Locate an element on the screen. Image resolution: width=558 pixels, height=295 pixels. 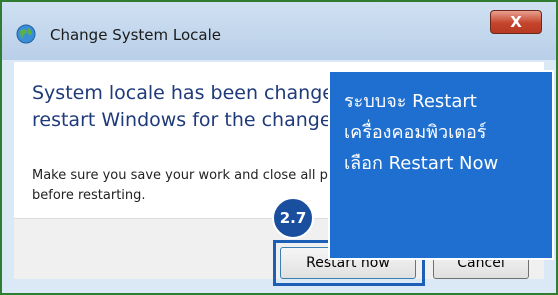
main-message-line: System locale has been changed. You must is located at coordinates (182, 93).